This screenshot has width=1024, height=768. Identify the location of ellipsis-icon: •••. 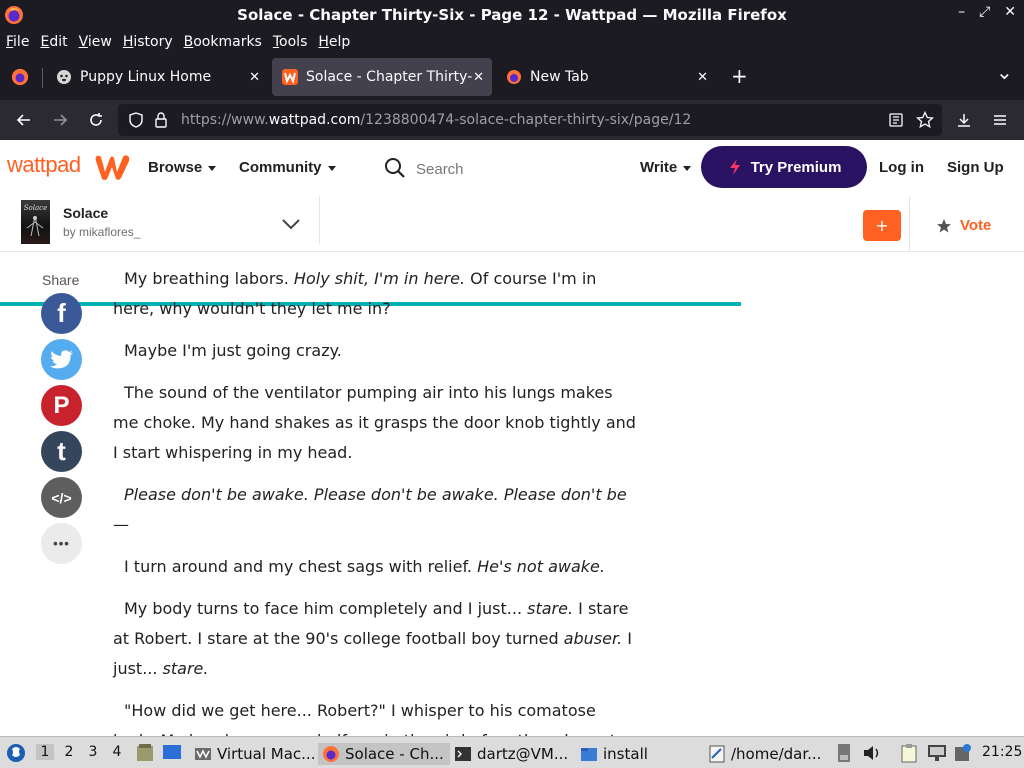
(61, 543).